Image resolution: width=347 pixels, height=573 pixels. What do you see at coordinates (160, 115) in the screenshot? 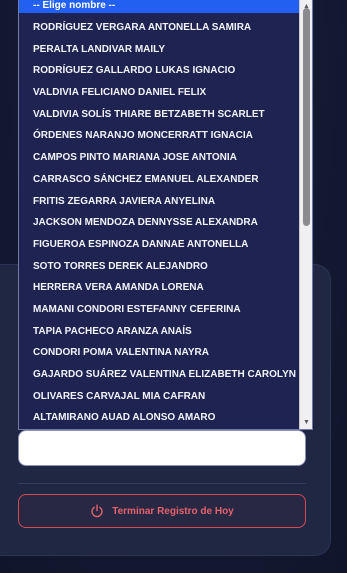
I see `dropdown-option: VALDIVIA SOLÍS THIARE BETZABETH SCARLET` at bounding box center [160, 115].